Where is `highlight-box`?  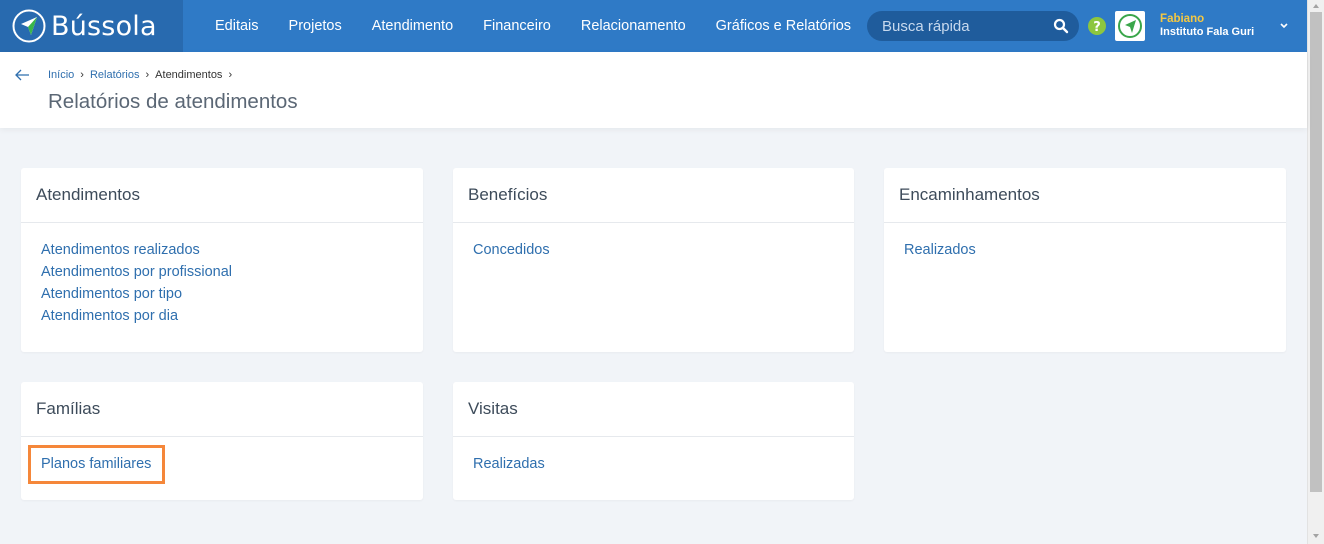 highlight-box is located at coordinates (96, 464).